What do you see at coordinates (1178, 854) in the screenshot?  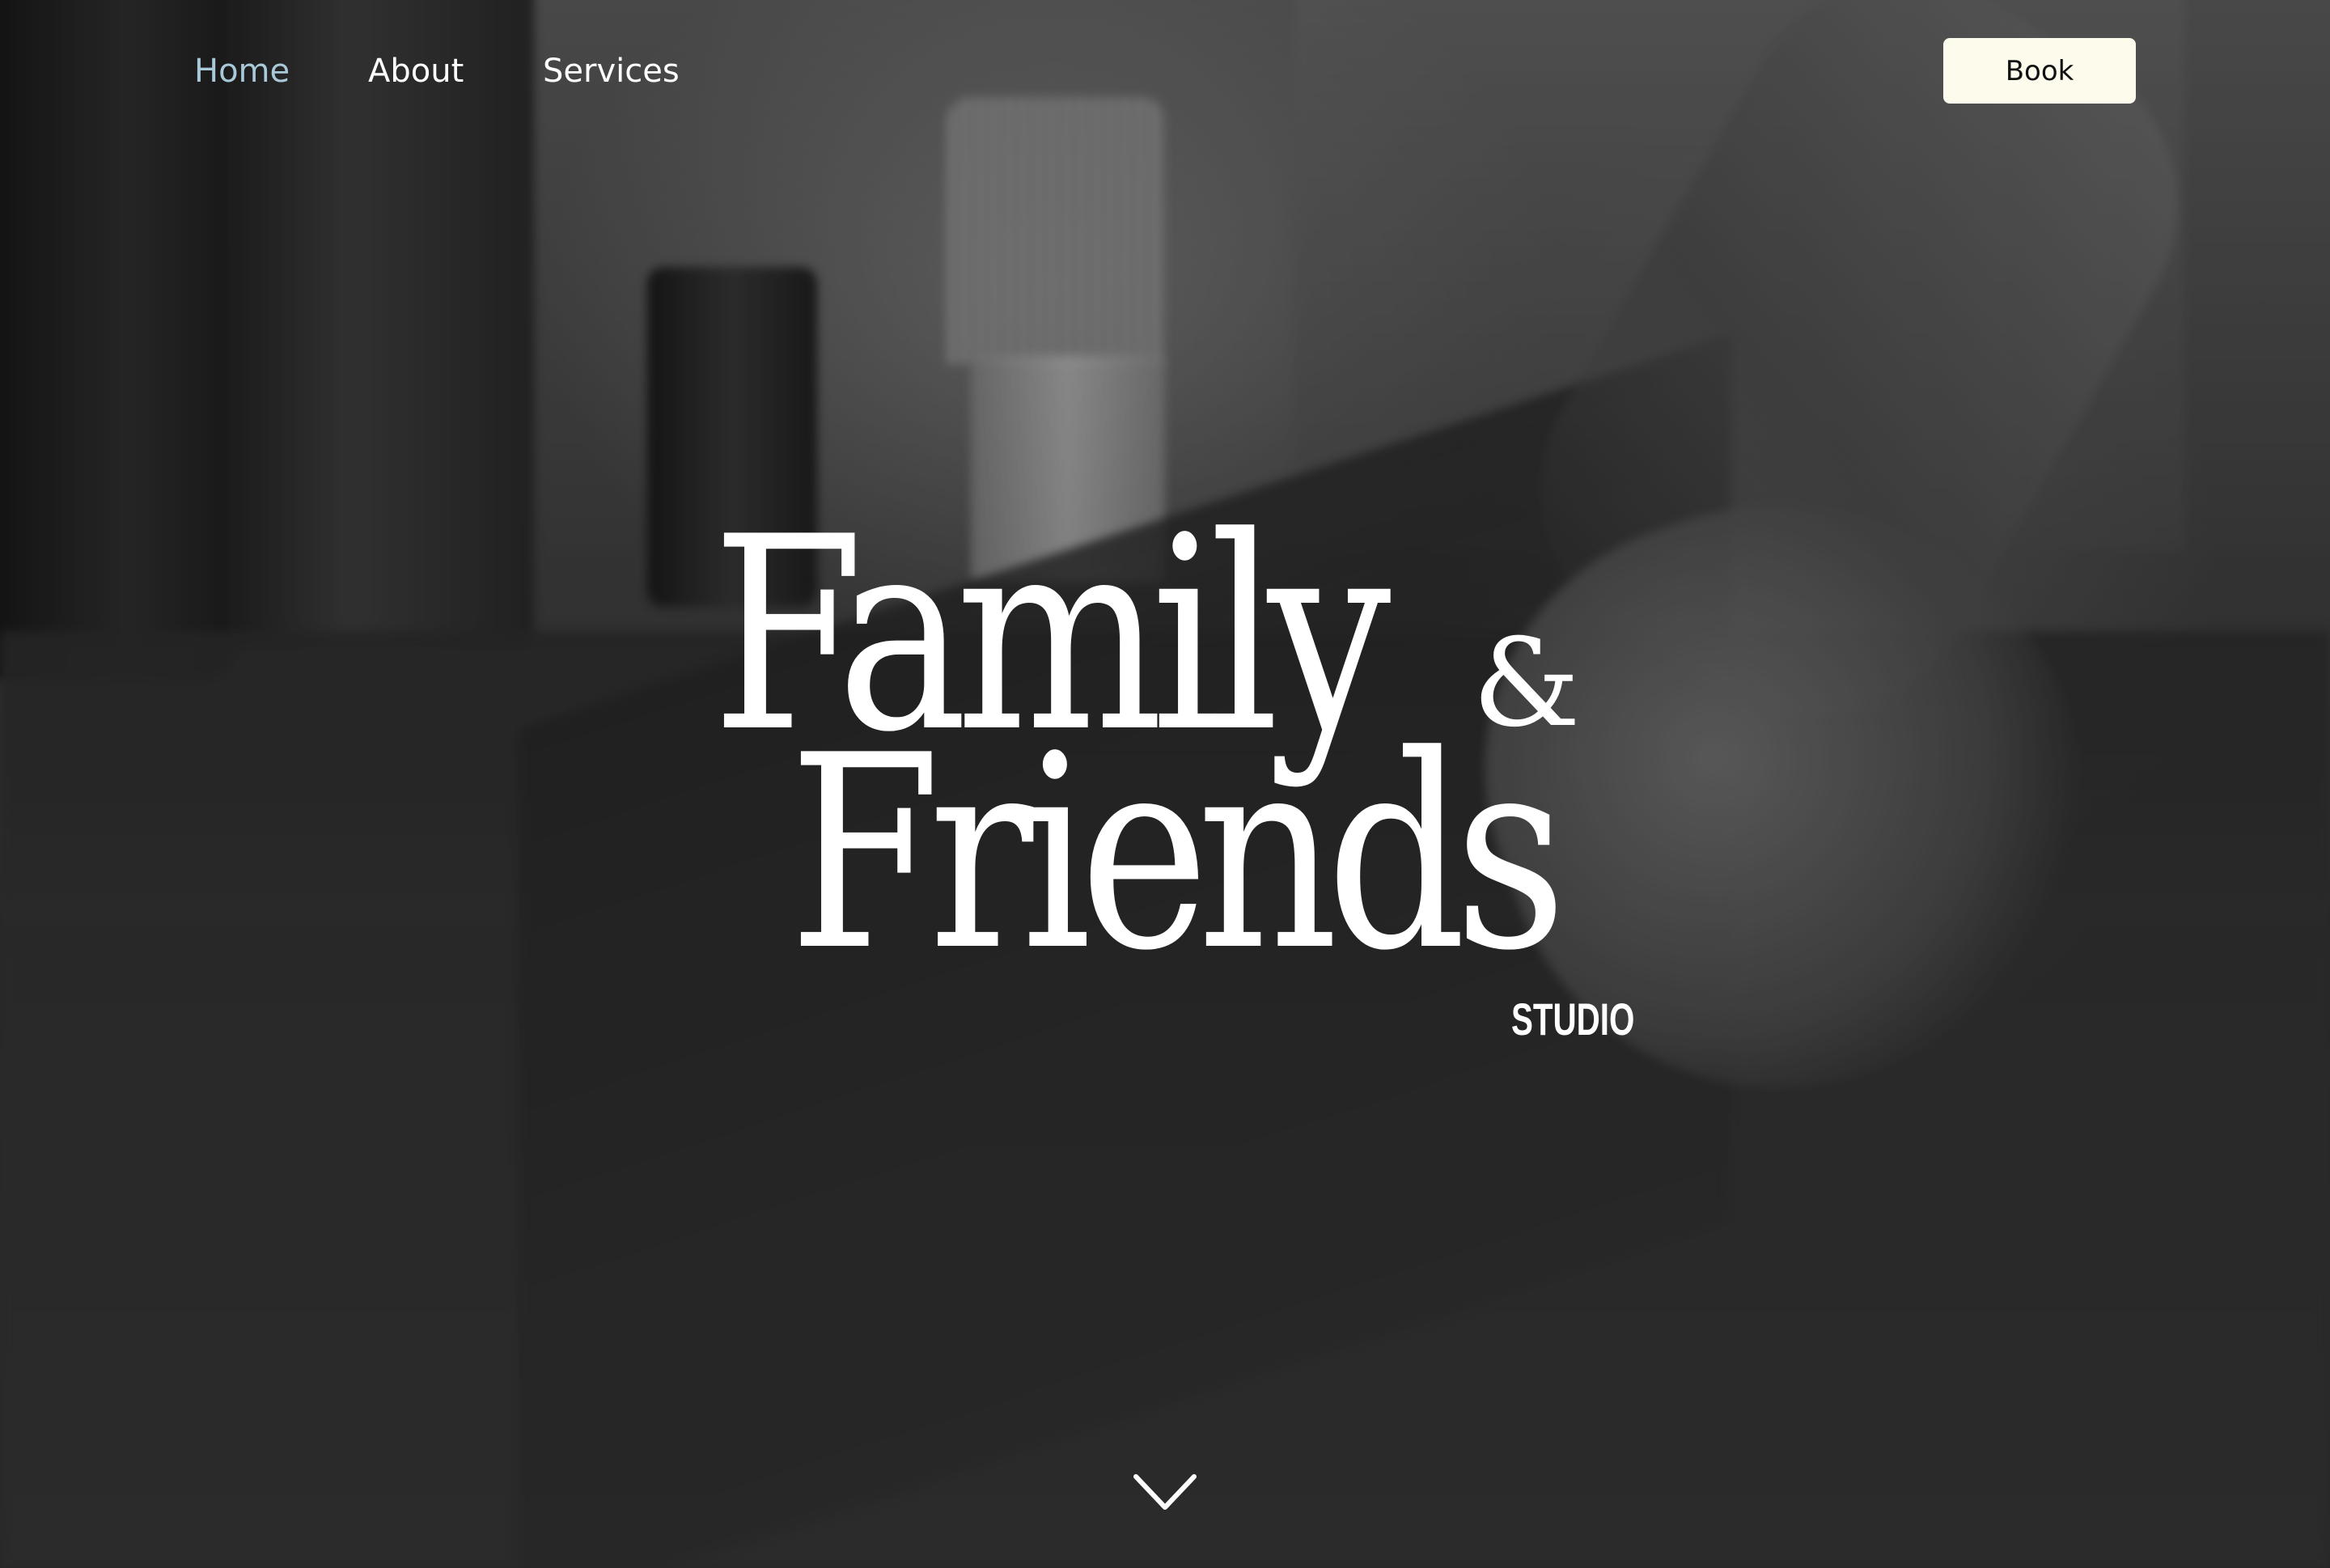 I see `logo-line-friends: Friends` at bounding box center [1178, 854].